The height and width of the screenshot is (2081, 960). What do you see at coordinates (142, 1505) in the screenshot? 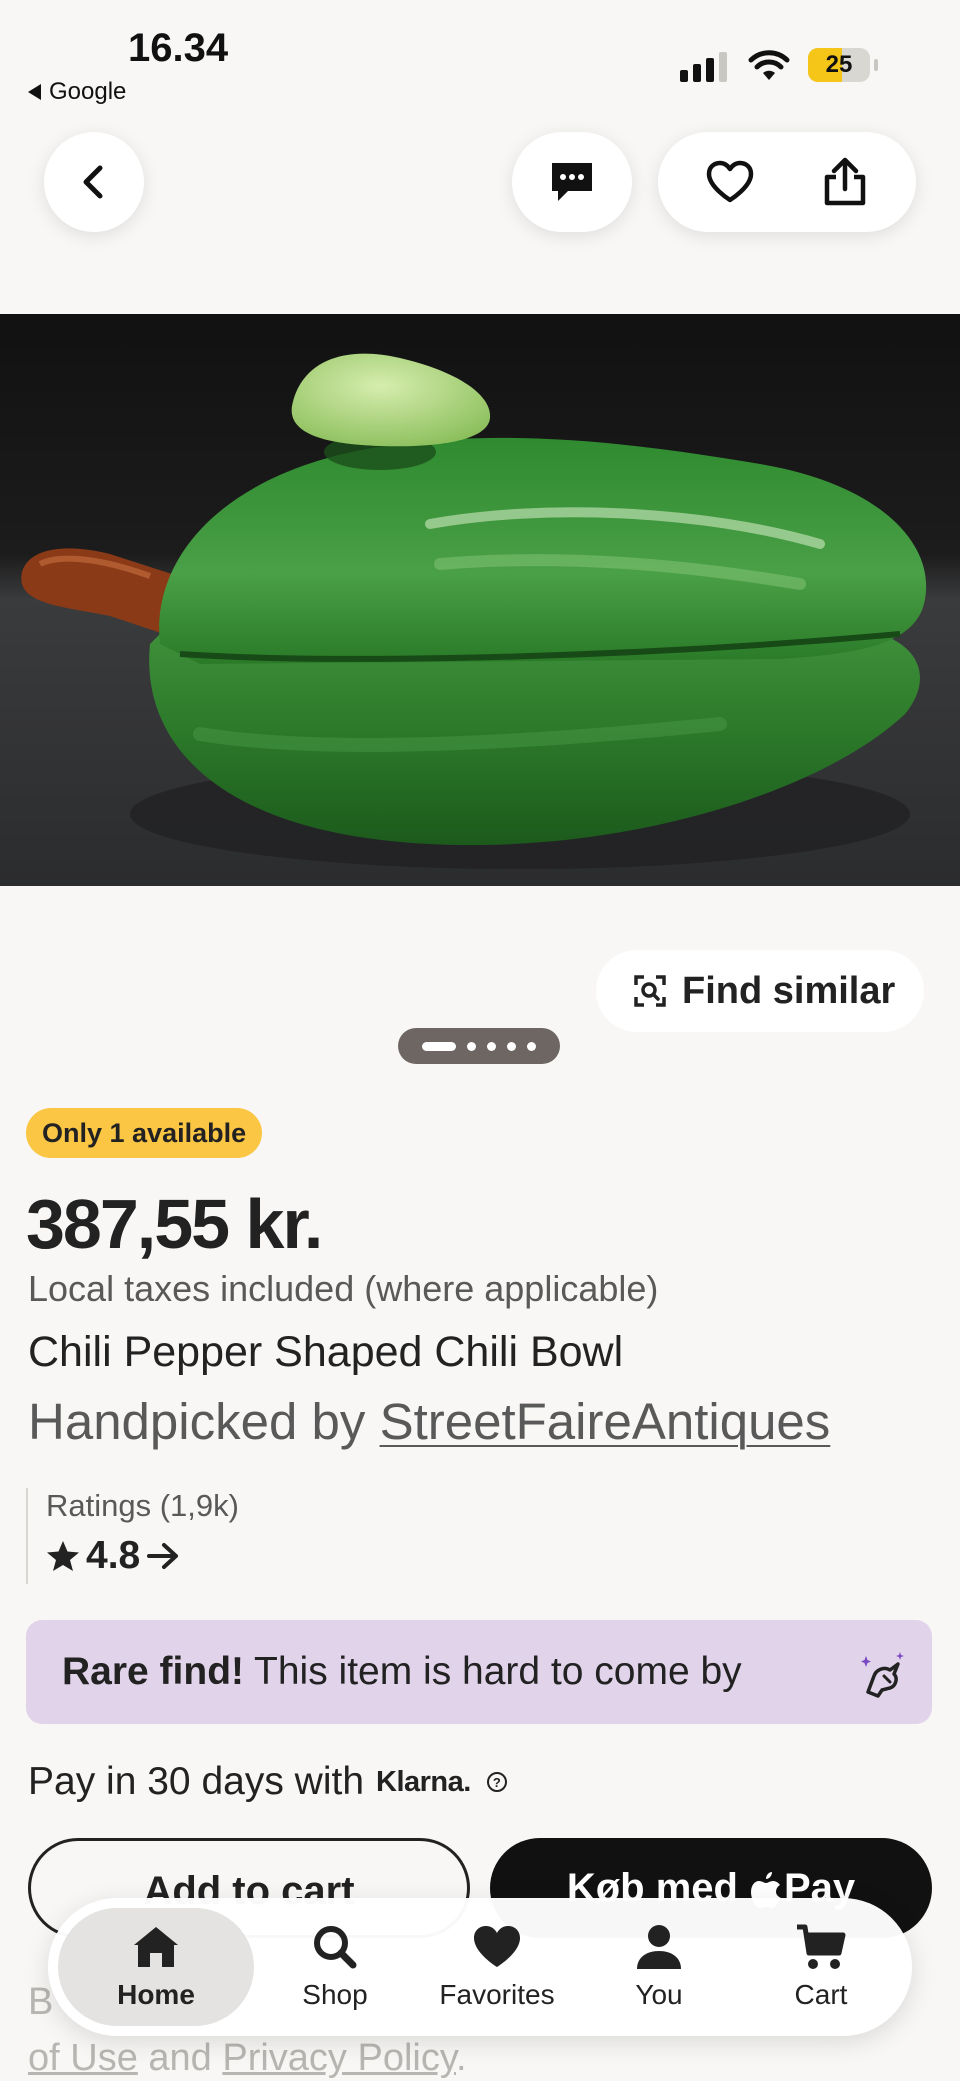
I see `ratings-label: Ratings (1,9k)` at bounding box center [142, 1505].